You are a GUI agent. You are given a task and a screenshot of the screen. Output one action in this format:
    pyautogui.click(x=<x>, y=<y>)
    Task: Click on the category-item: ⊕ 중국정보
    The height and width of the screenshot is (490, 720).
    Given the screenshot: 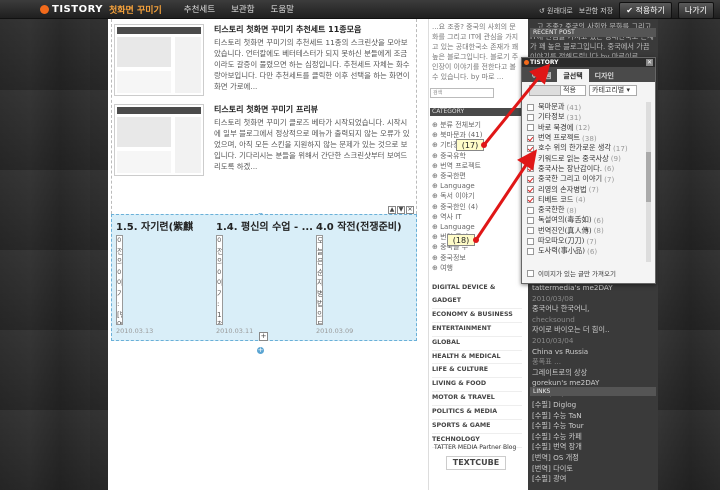 What is the action you would take?
    pyautogui.click(x=477, y=258)
    